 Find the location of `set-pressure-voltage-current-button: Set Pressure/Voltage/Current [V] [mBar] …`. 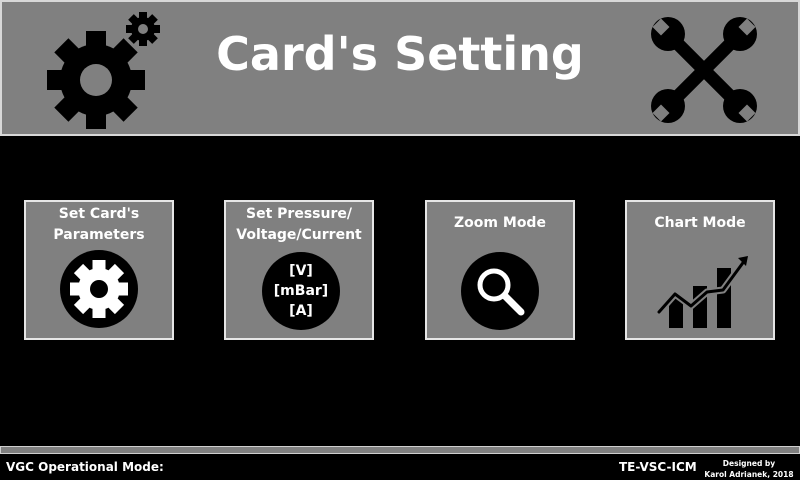

set-pressure-voltage-current-button: Set Pressure/Voltage/Current [V] [mBar] … is located at coordinates (299, 270).